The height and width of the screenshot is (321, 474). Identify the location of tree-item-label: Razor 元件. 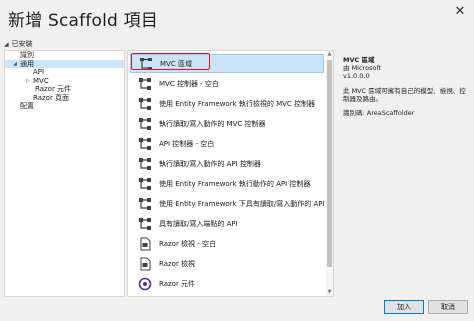
(53, 89).